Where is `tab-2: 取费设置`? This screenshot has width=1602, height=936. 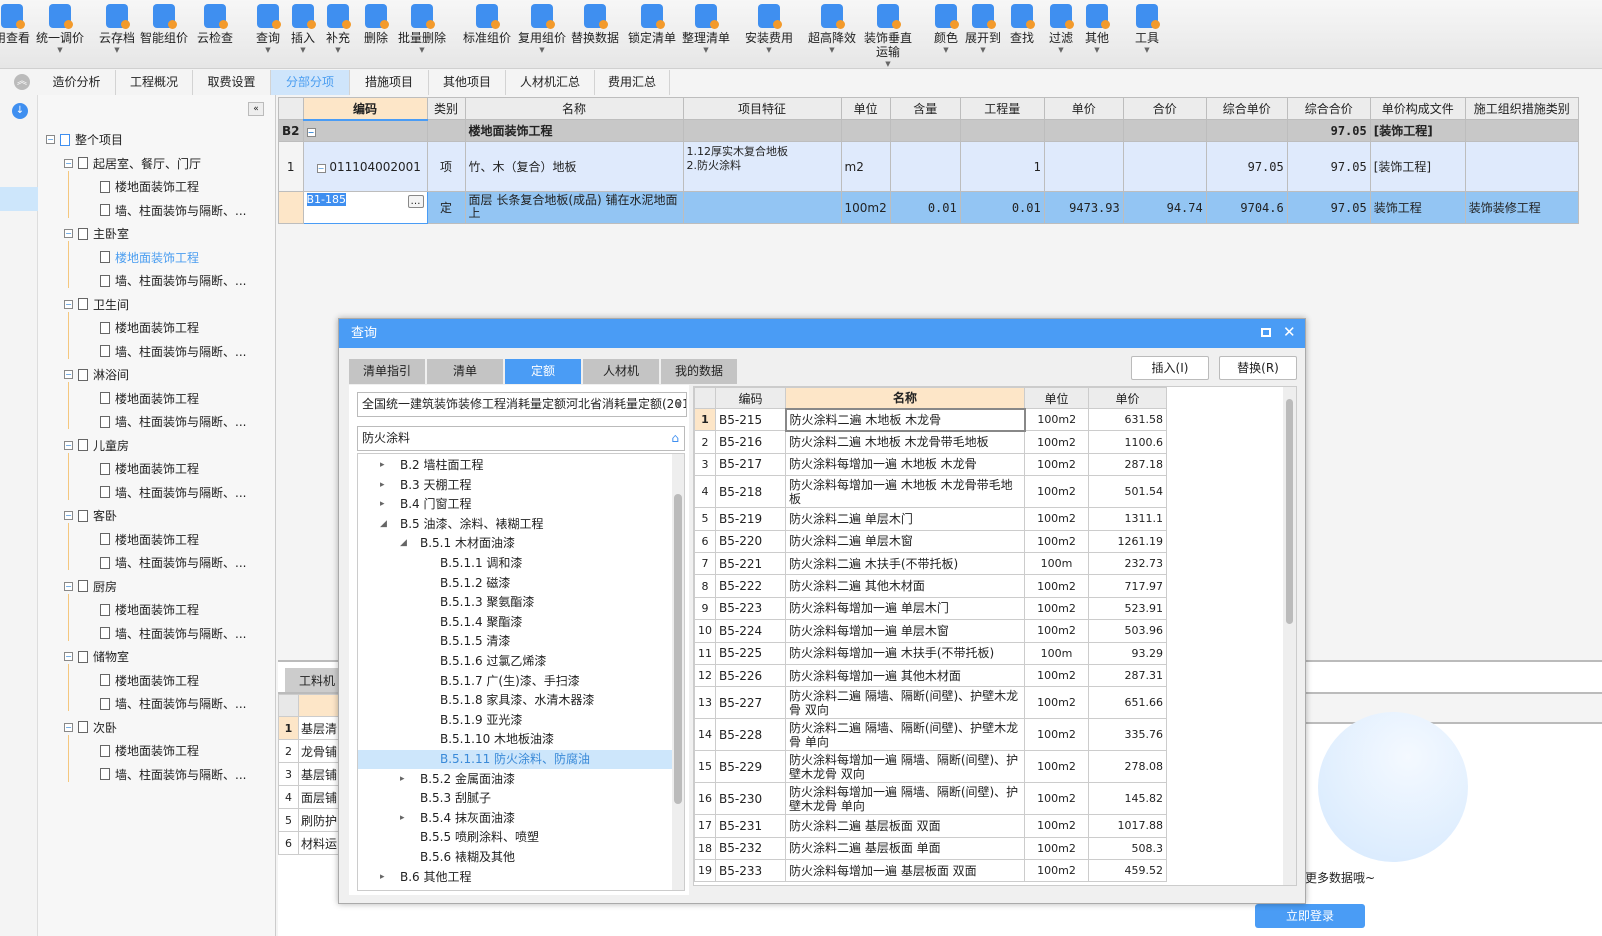 tab-2: 取费设置 is located at coordinates (232, 82).